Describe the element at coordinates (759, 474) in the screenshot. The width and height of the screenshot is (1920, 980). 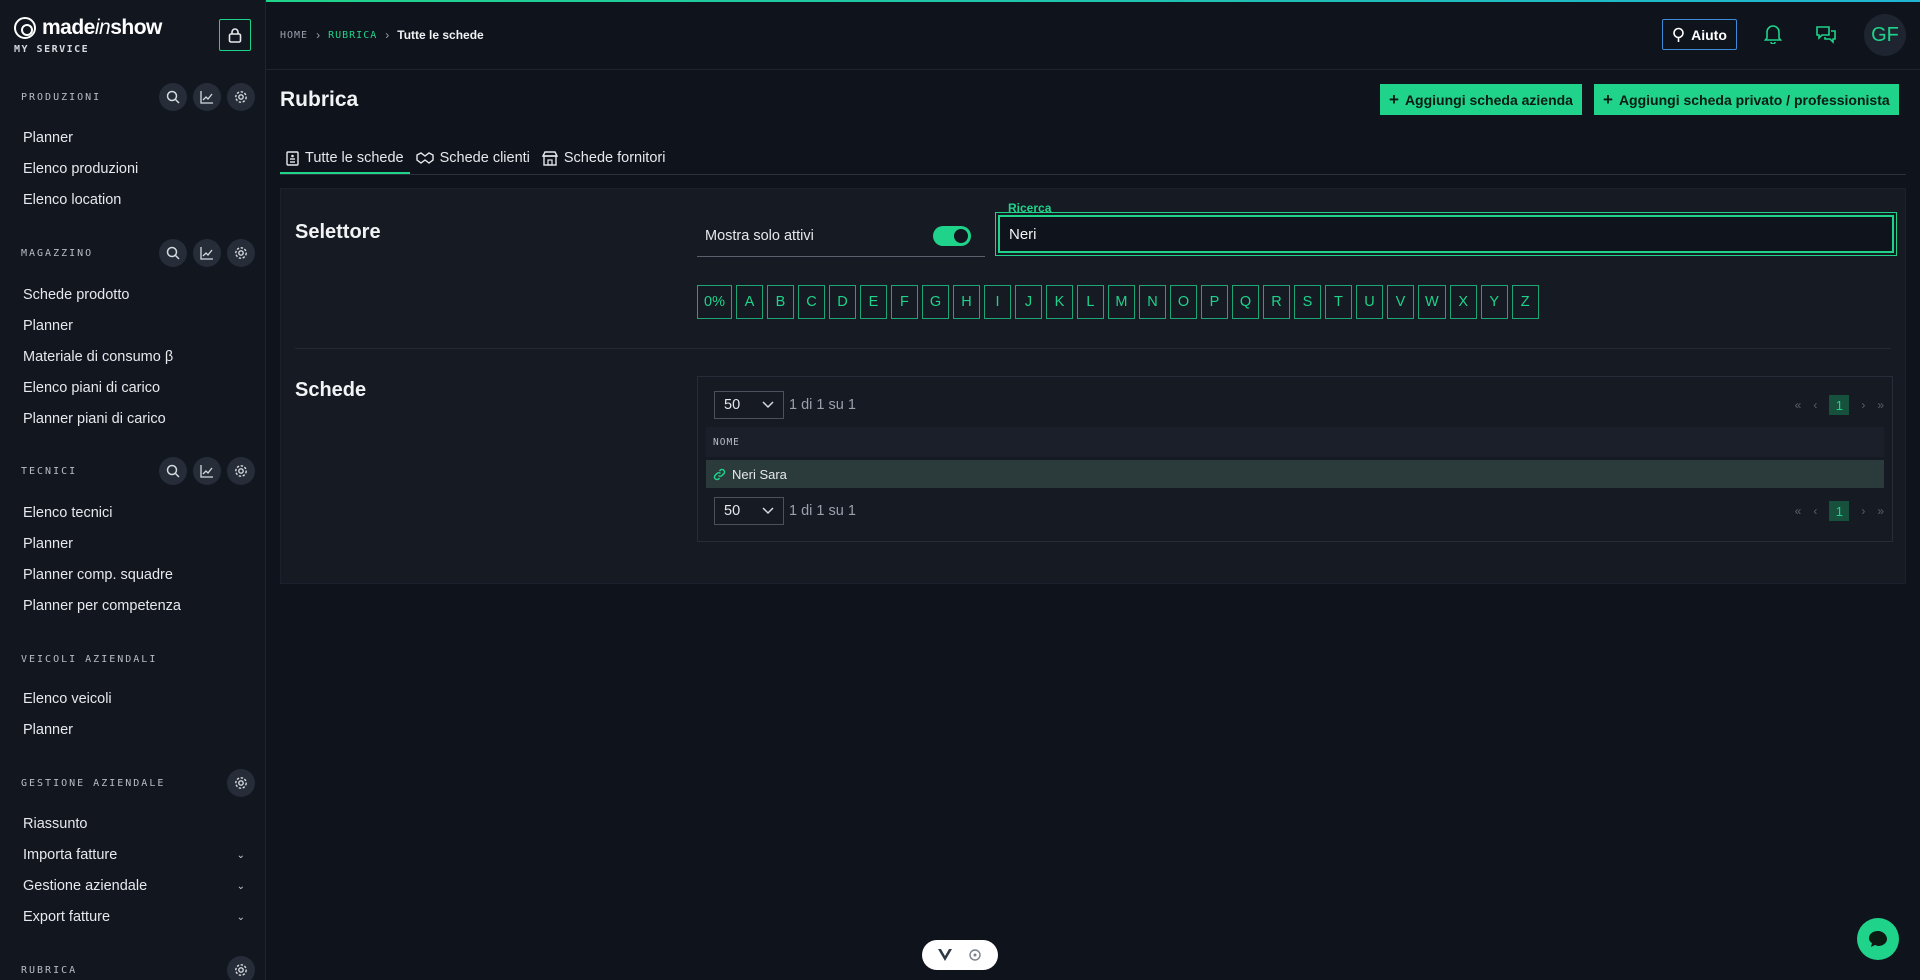
I see `row-name: Neri Sara` at that location.